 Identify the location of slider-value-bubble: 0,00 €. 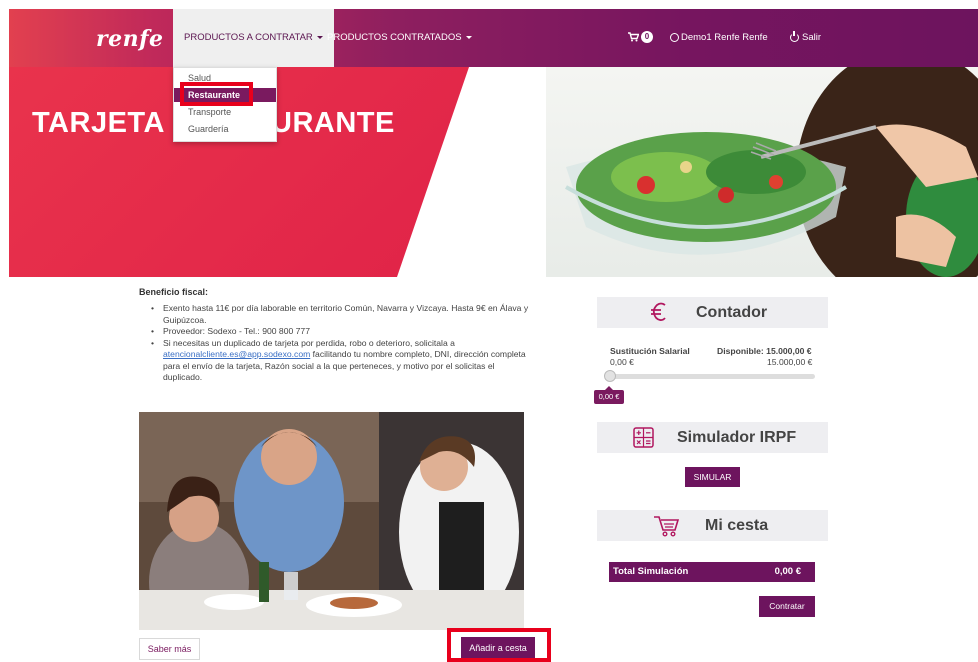
(609, 395).